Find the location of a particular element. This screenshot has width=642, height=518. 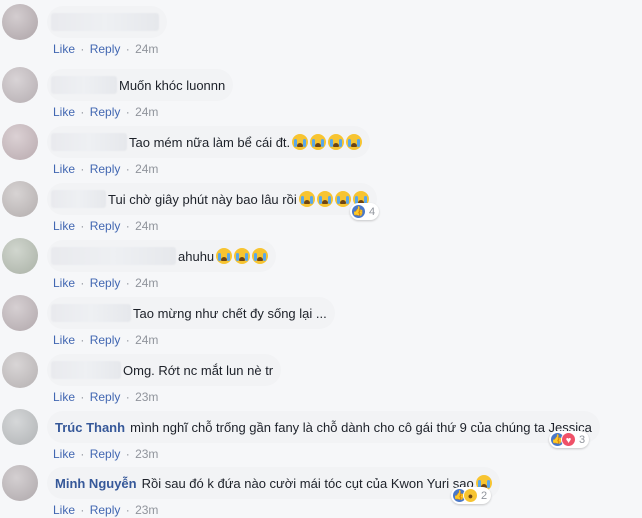

comment-bubble: Muốn khóc luonnn is located at coordinates (140, 85).